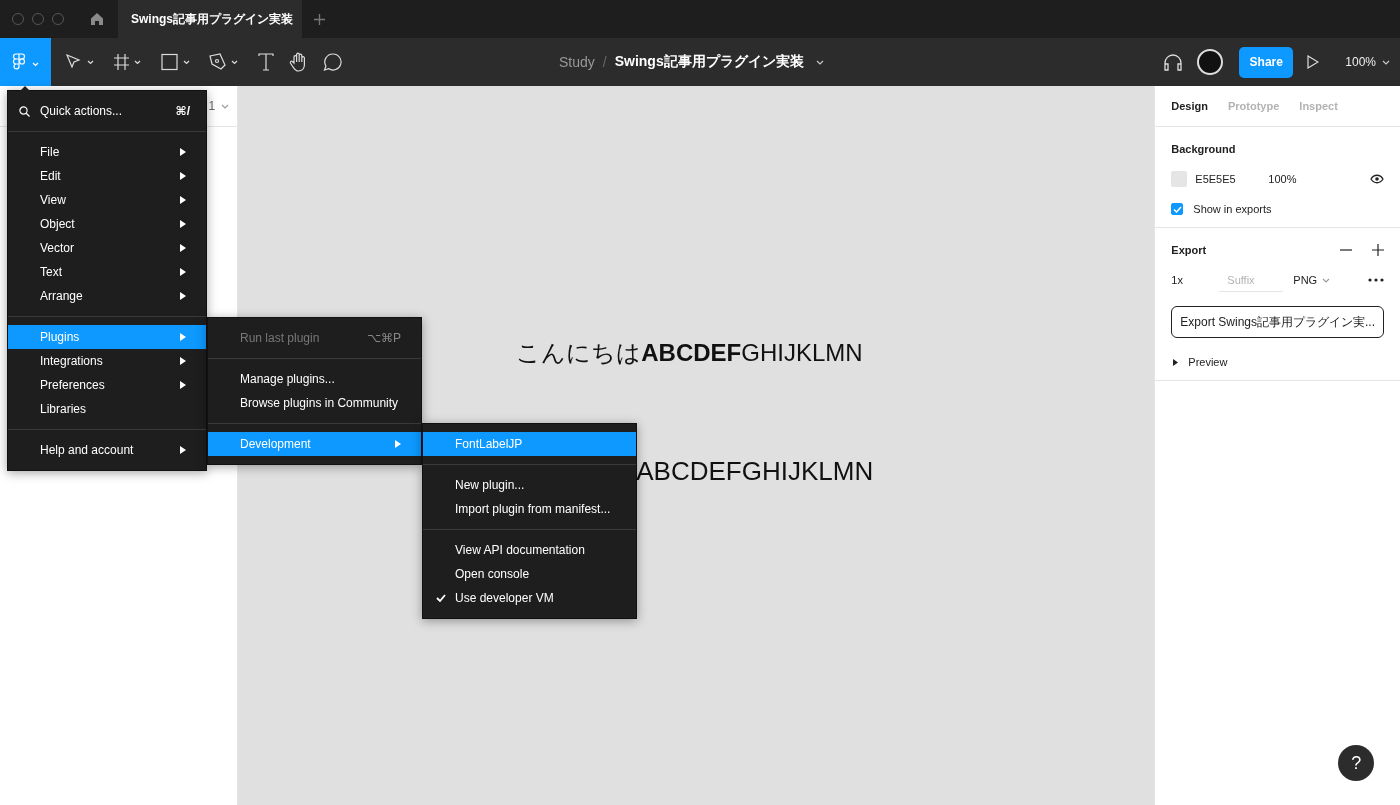 The height and width of the screenshot is (805, 1400). Describe the element at coordinates (97, 19) in the screenshot. I see `home-icon` at that location.